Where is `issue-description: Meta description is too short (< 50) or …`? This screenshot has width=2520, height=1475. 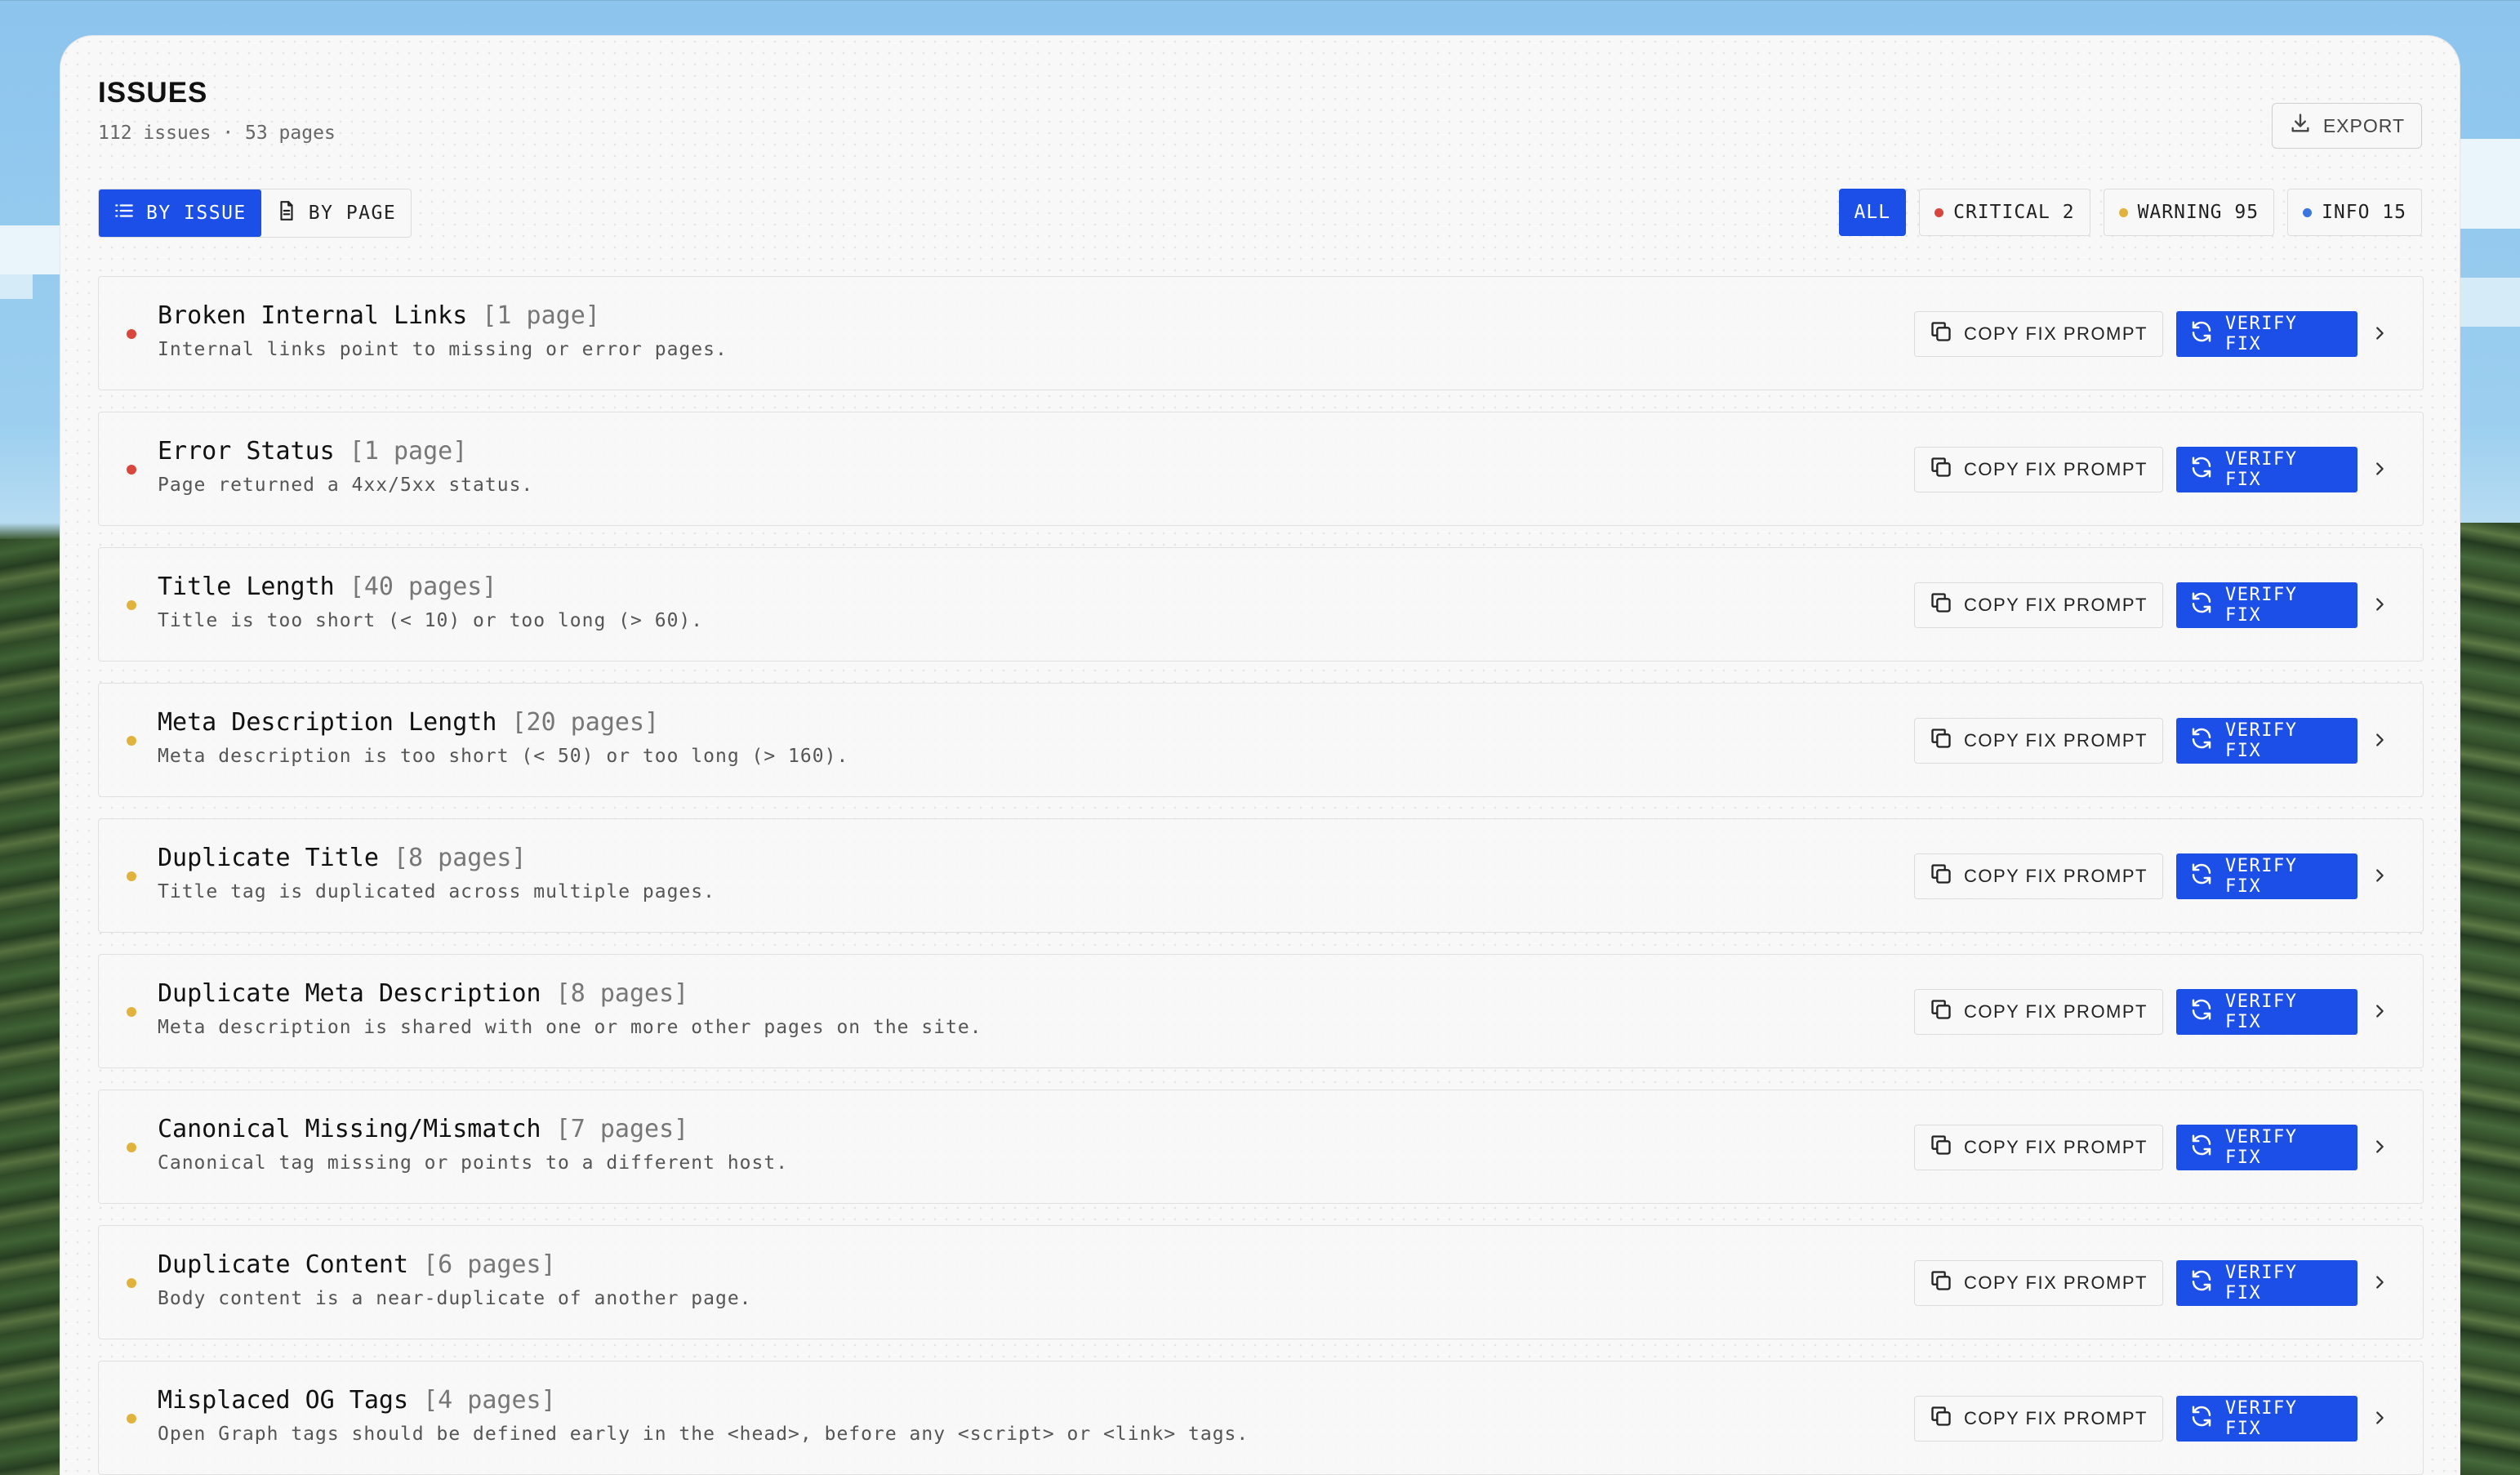 issue-description: Meta description is too short (< 50) or … is located at coordinates (504, 756).